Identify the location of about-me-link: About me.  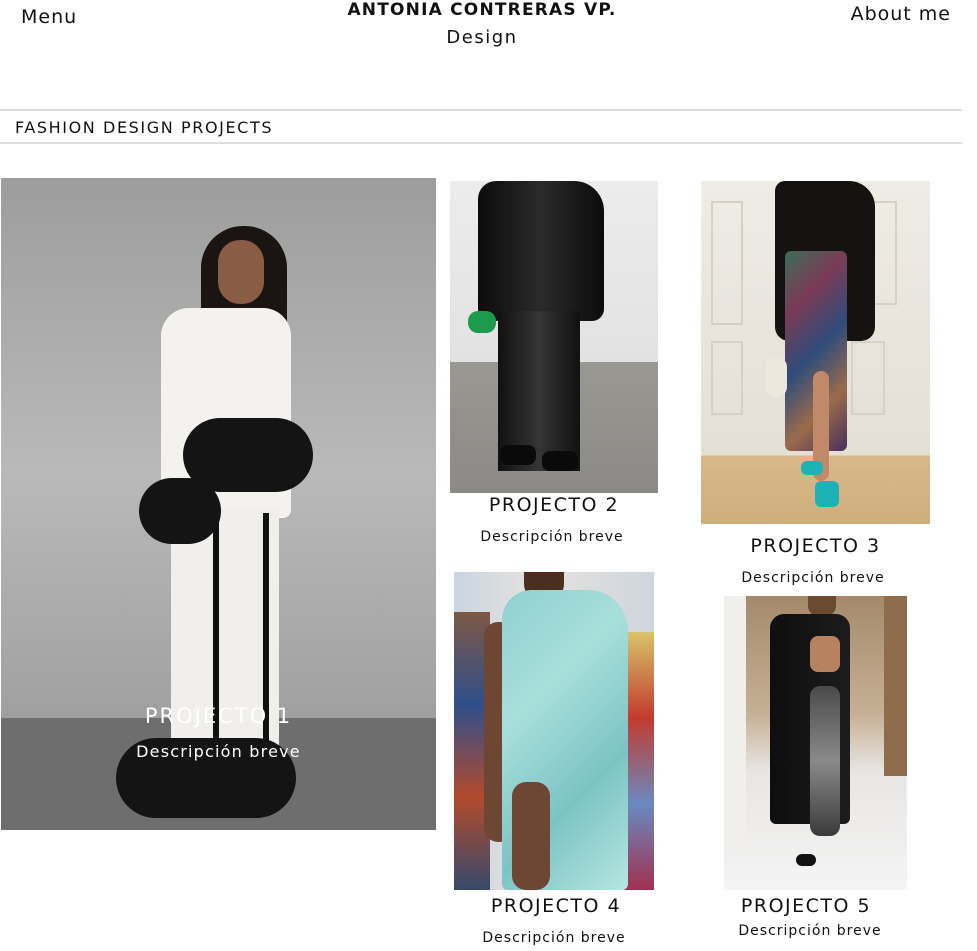
(901, 14).